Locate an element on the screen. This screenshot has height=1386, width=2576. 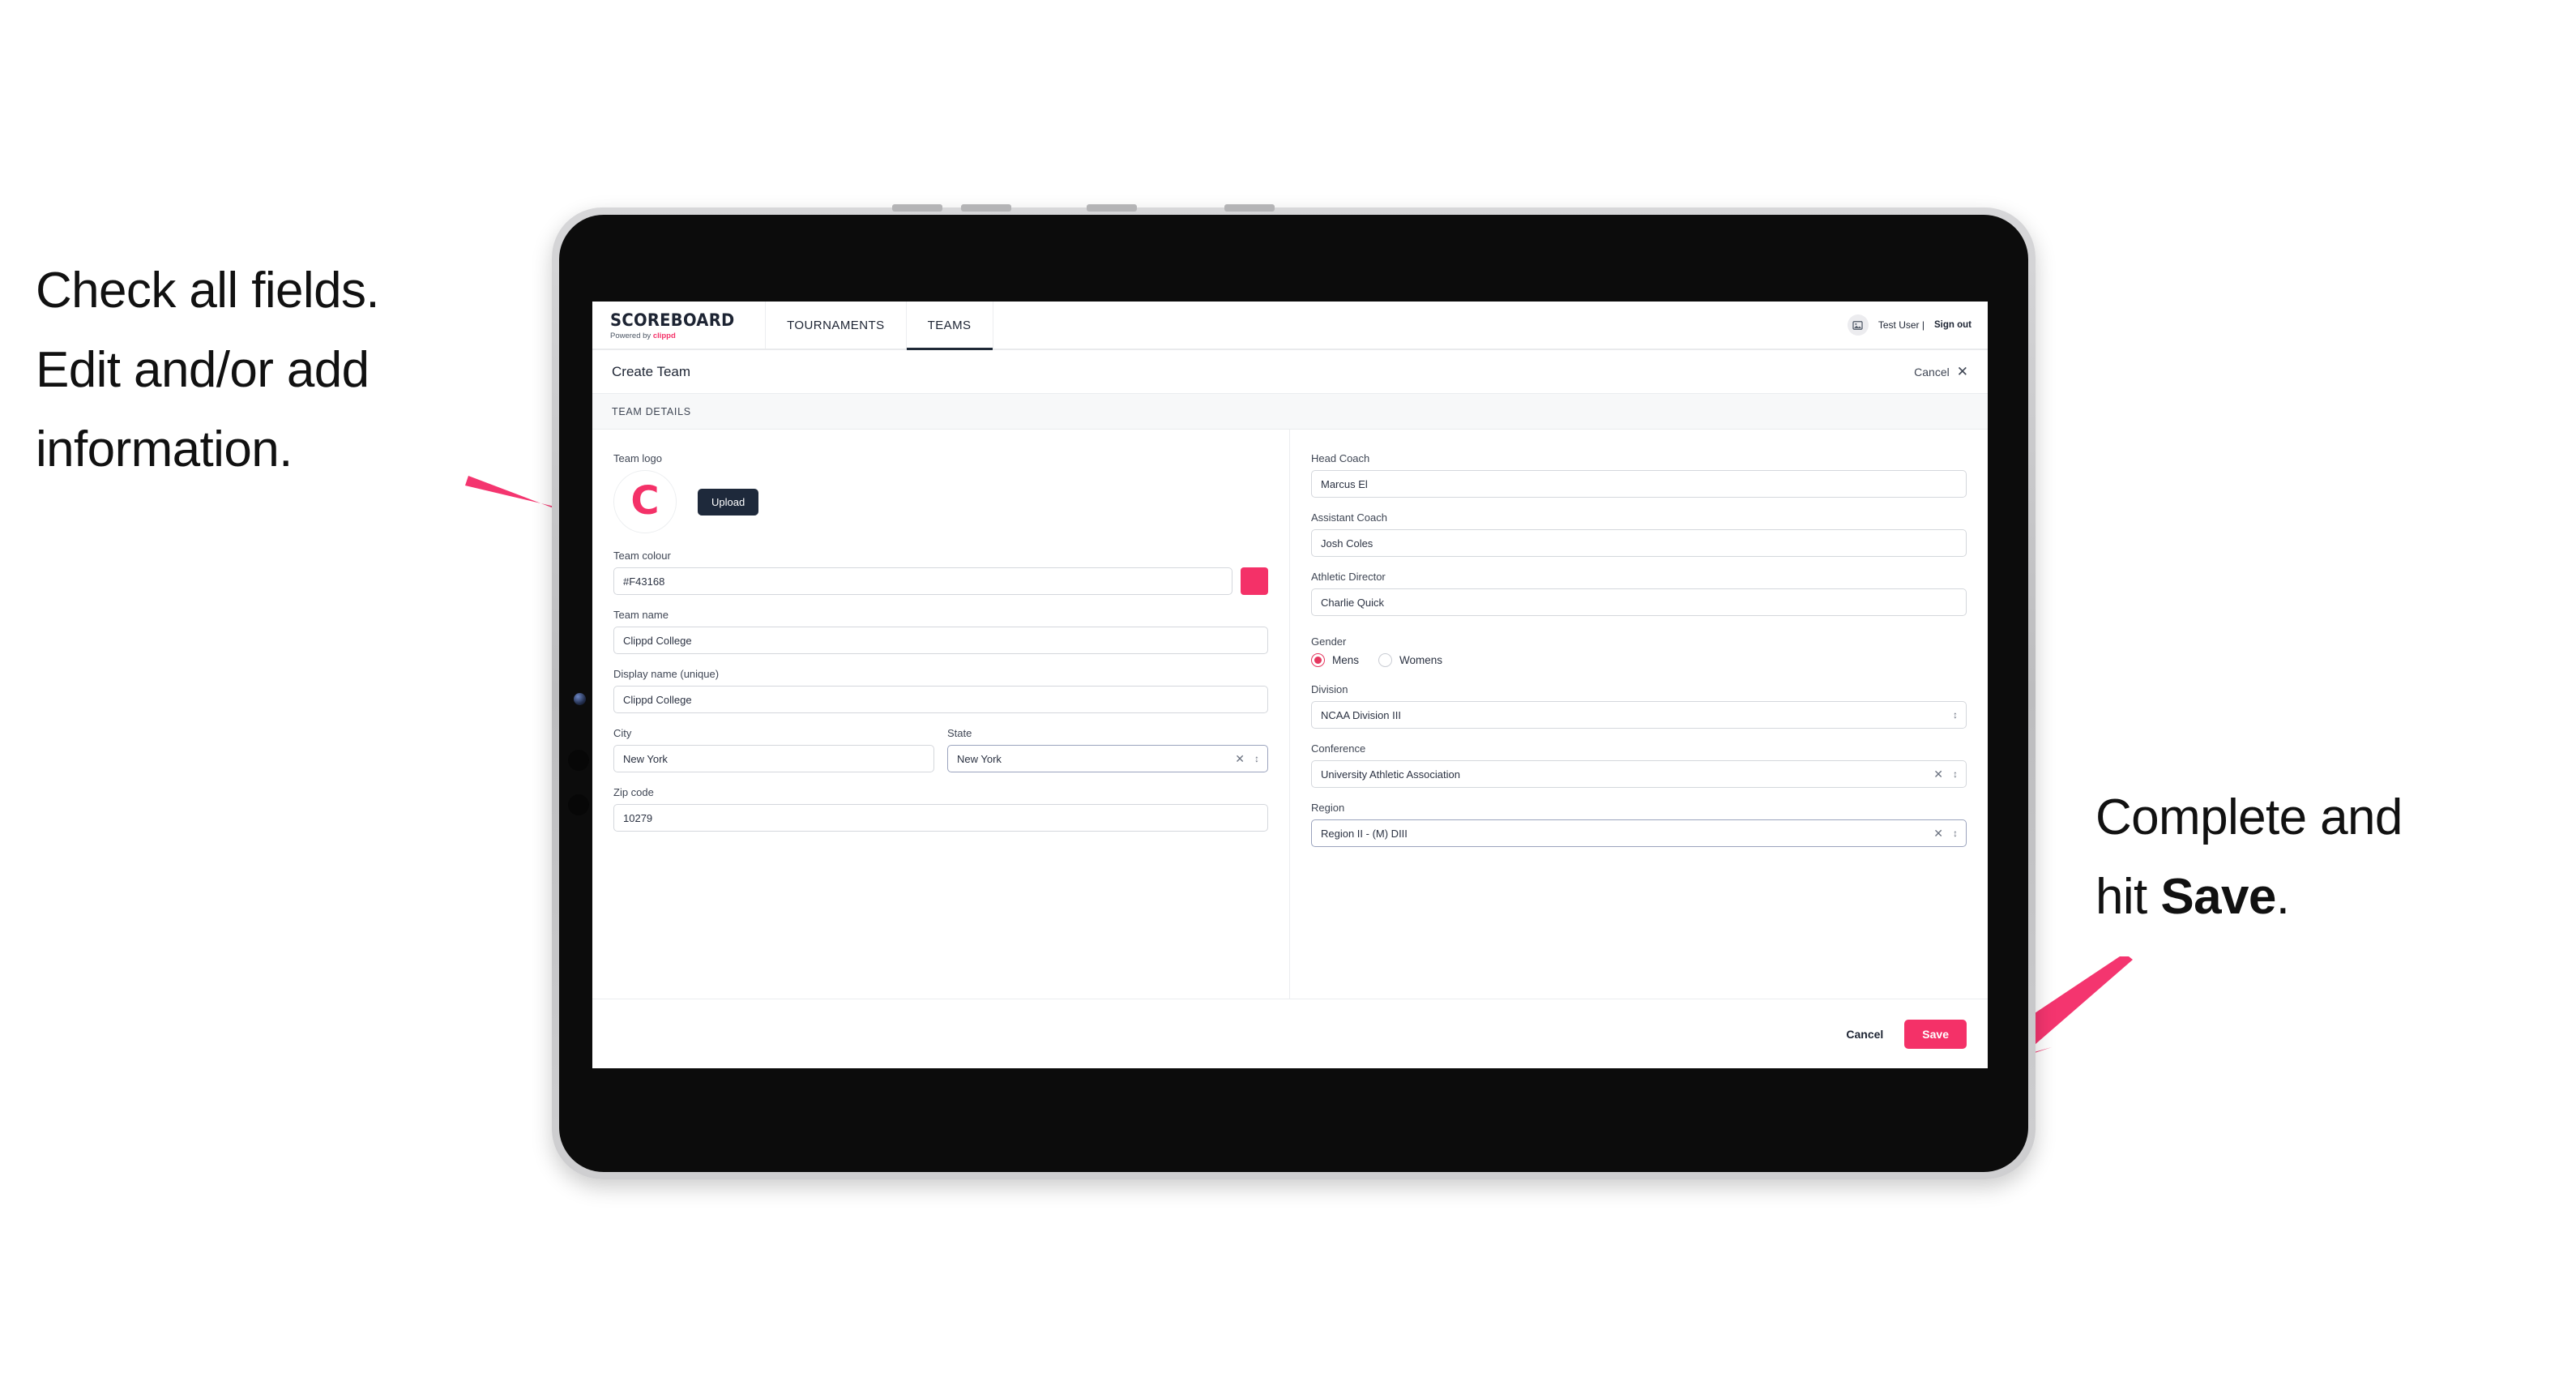
field-athletic-director: Athletic Director Charlie Quick is located at coordinates (1639, 593).